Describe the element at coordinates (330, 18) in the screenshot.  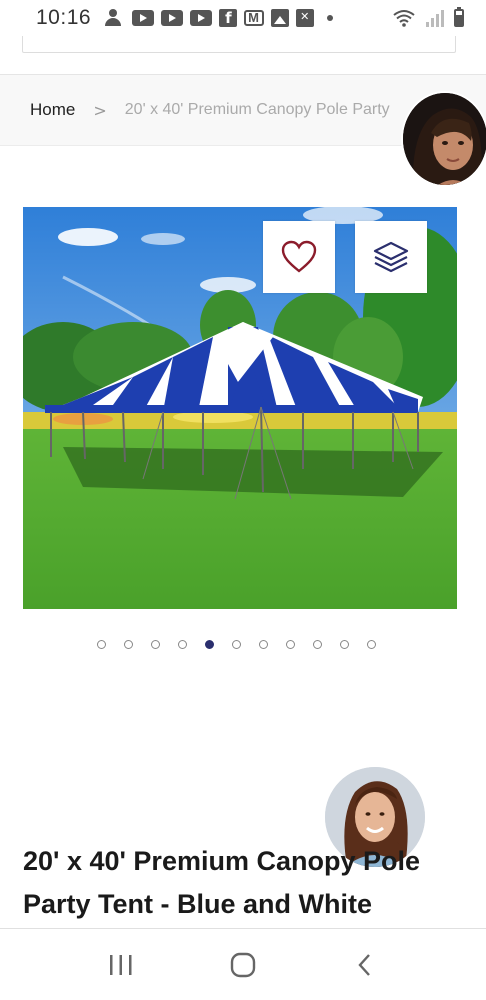
I see `dot-icon` at that location.